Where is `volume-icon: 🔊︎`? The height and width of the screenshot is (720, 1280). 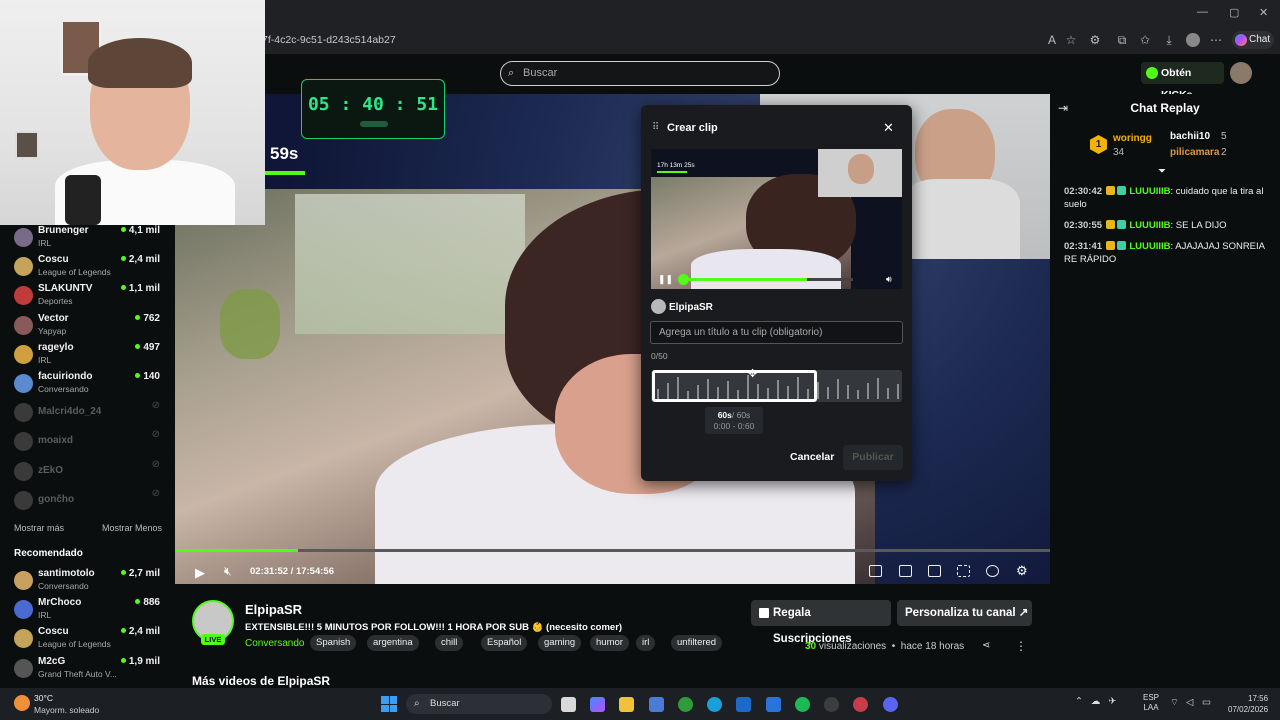
volume-icon: 🔊︎ is located at coordinates (889, 279).